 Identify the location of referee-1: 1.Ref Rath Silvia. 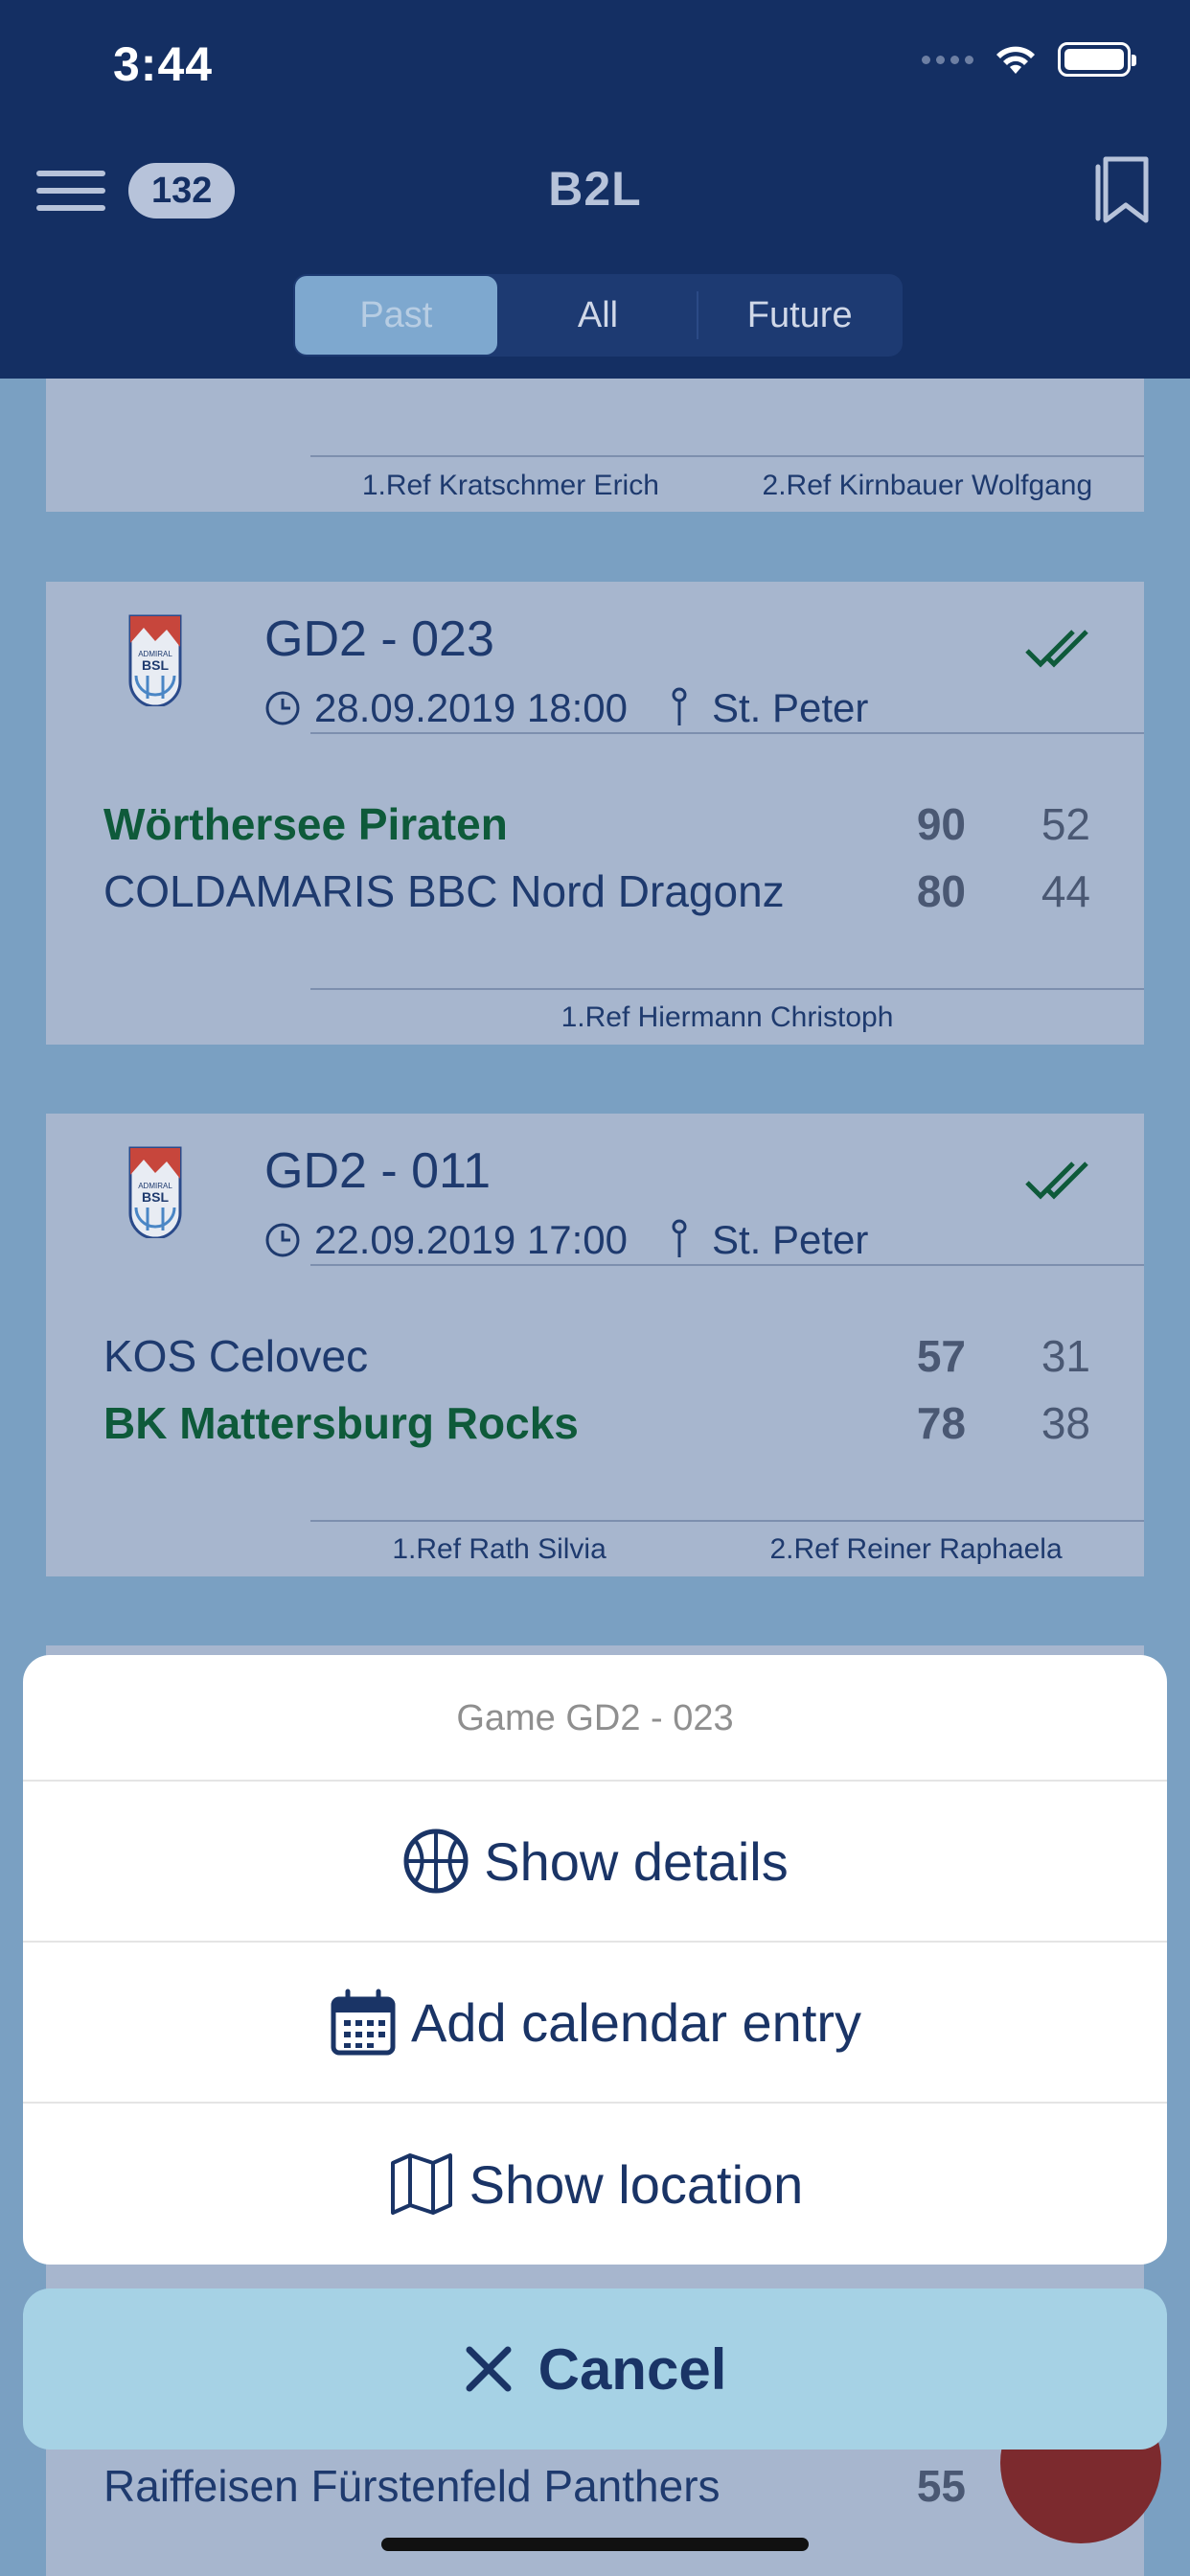
(499, 1549).